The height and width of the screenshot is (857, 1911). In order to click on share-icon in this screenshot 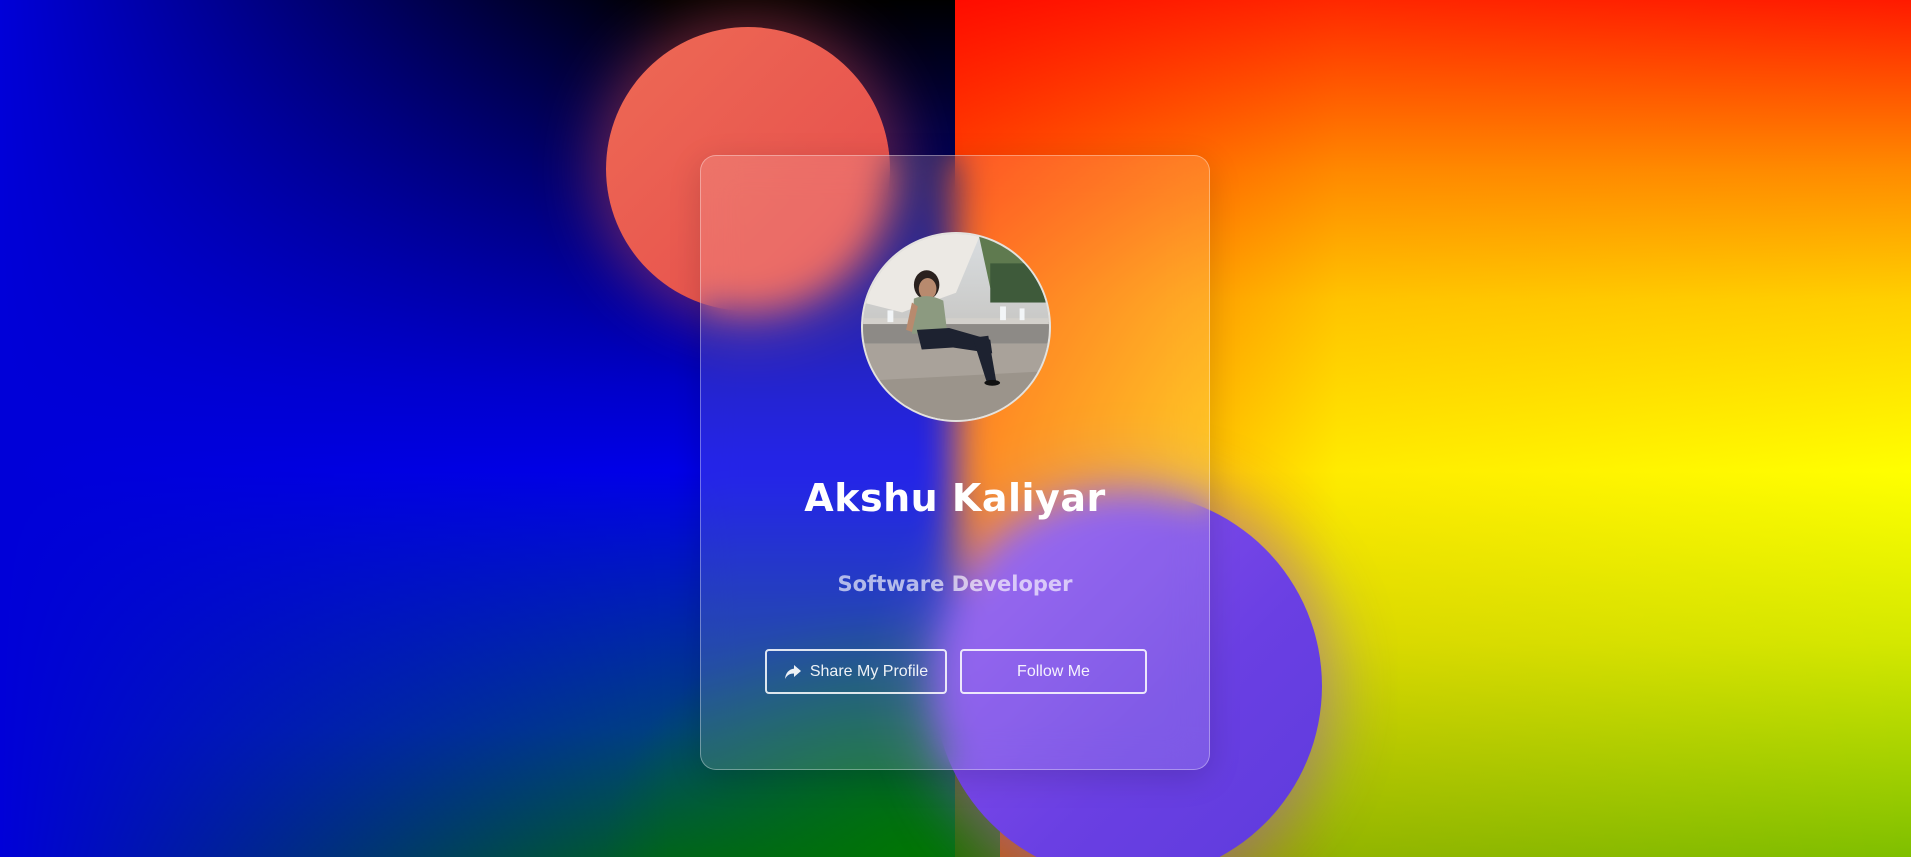, I will do `click(793, 672)`.